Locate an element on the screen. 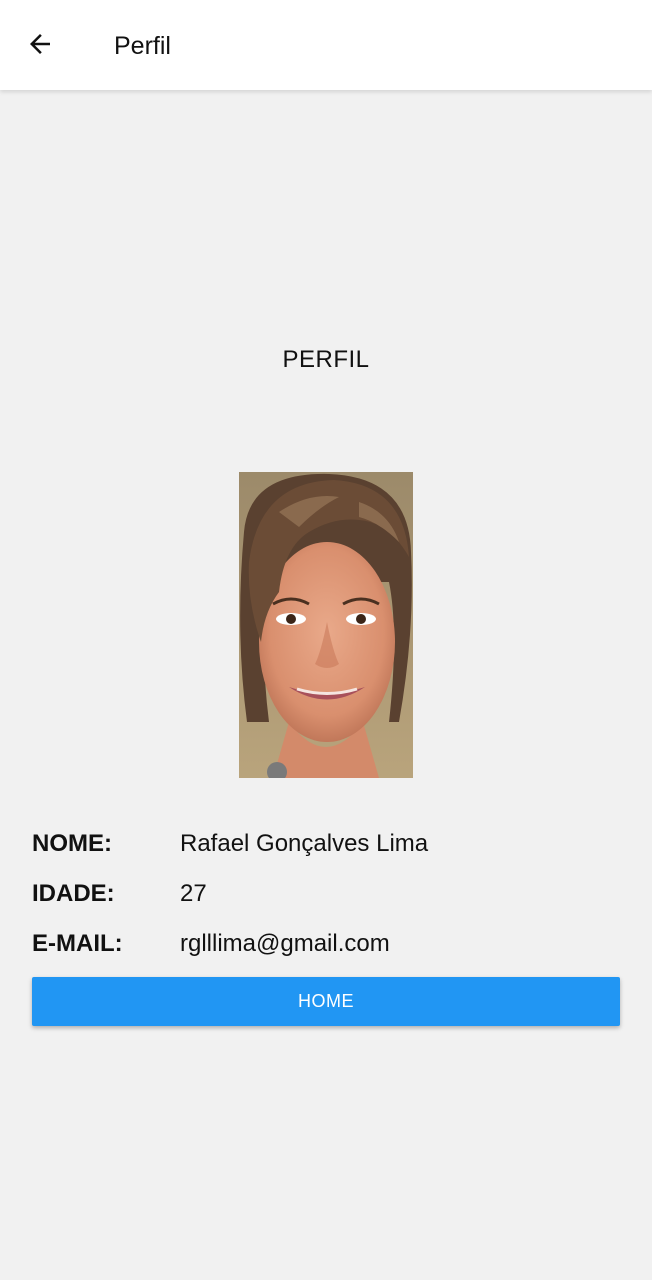  name-value: Rafael Gonçalves Lima is located at coordinates (304, 843).